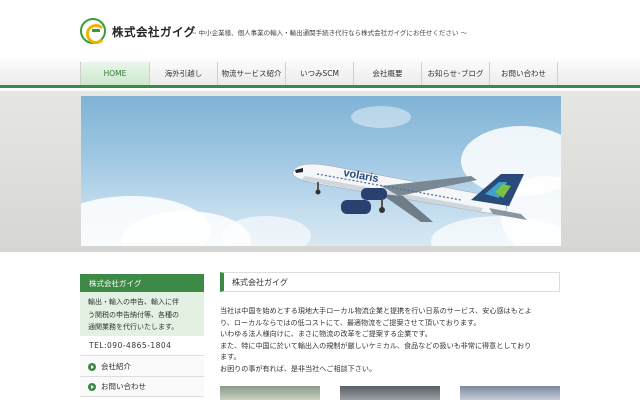 The image size is (640, 400). Describe the element at coordinates (115, 73) in the screenshot. I see `nav-home: HOME` at that location.